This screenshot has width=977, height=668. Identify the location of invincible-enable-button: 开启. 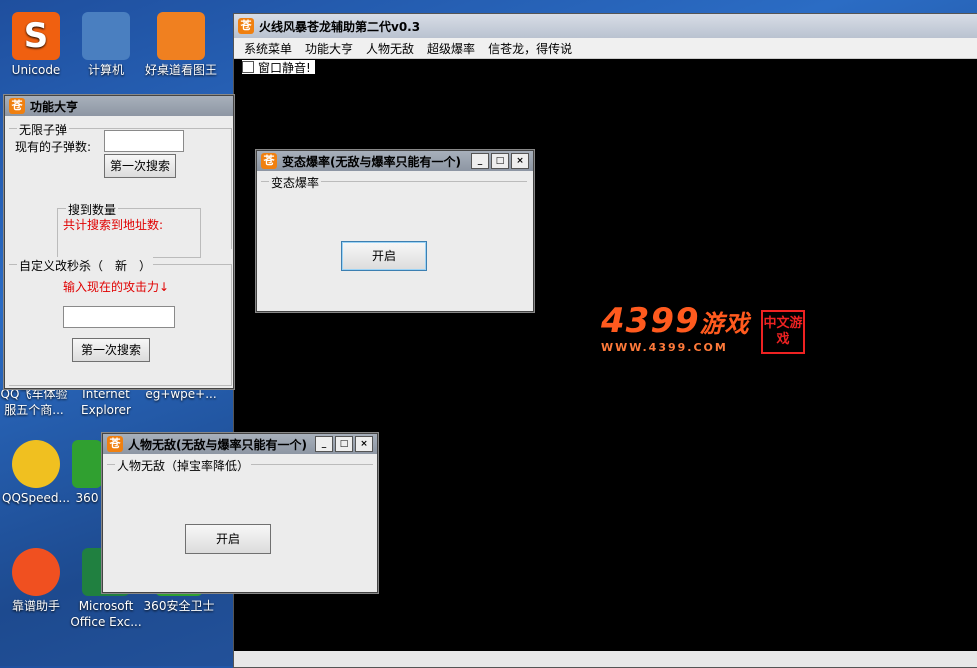
(228, 539).